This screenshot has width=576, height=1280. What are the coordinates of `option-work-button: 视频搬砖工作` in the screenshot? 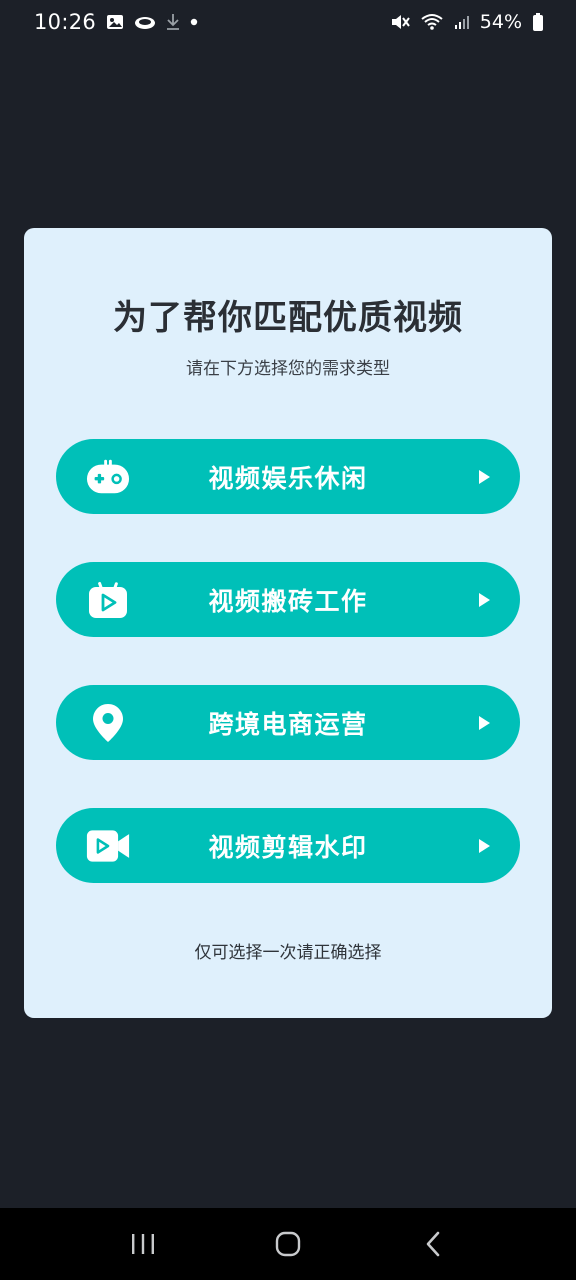 It's located at (288, 599).